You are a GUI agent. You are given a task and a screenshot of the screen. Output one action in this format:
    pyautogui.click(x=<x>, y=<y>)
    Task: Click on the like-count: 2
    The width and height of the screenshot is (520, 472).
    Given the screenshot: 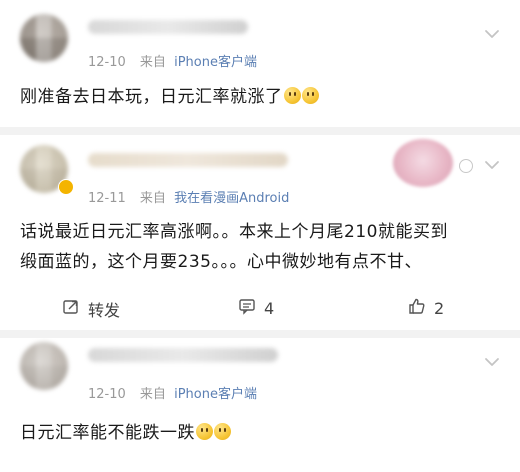 What is the action you would take?
    pyautogui.click(x=439, y=308)
    